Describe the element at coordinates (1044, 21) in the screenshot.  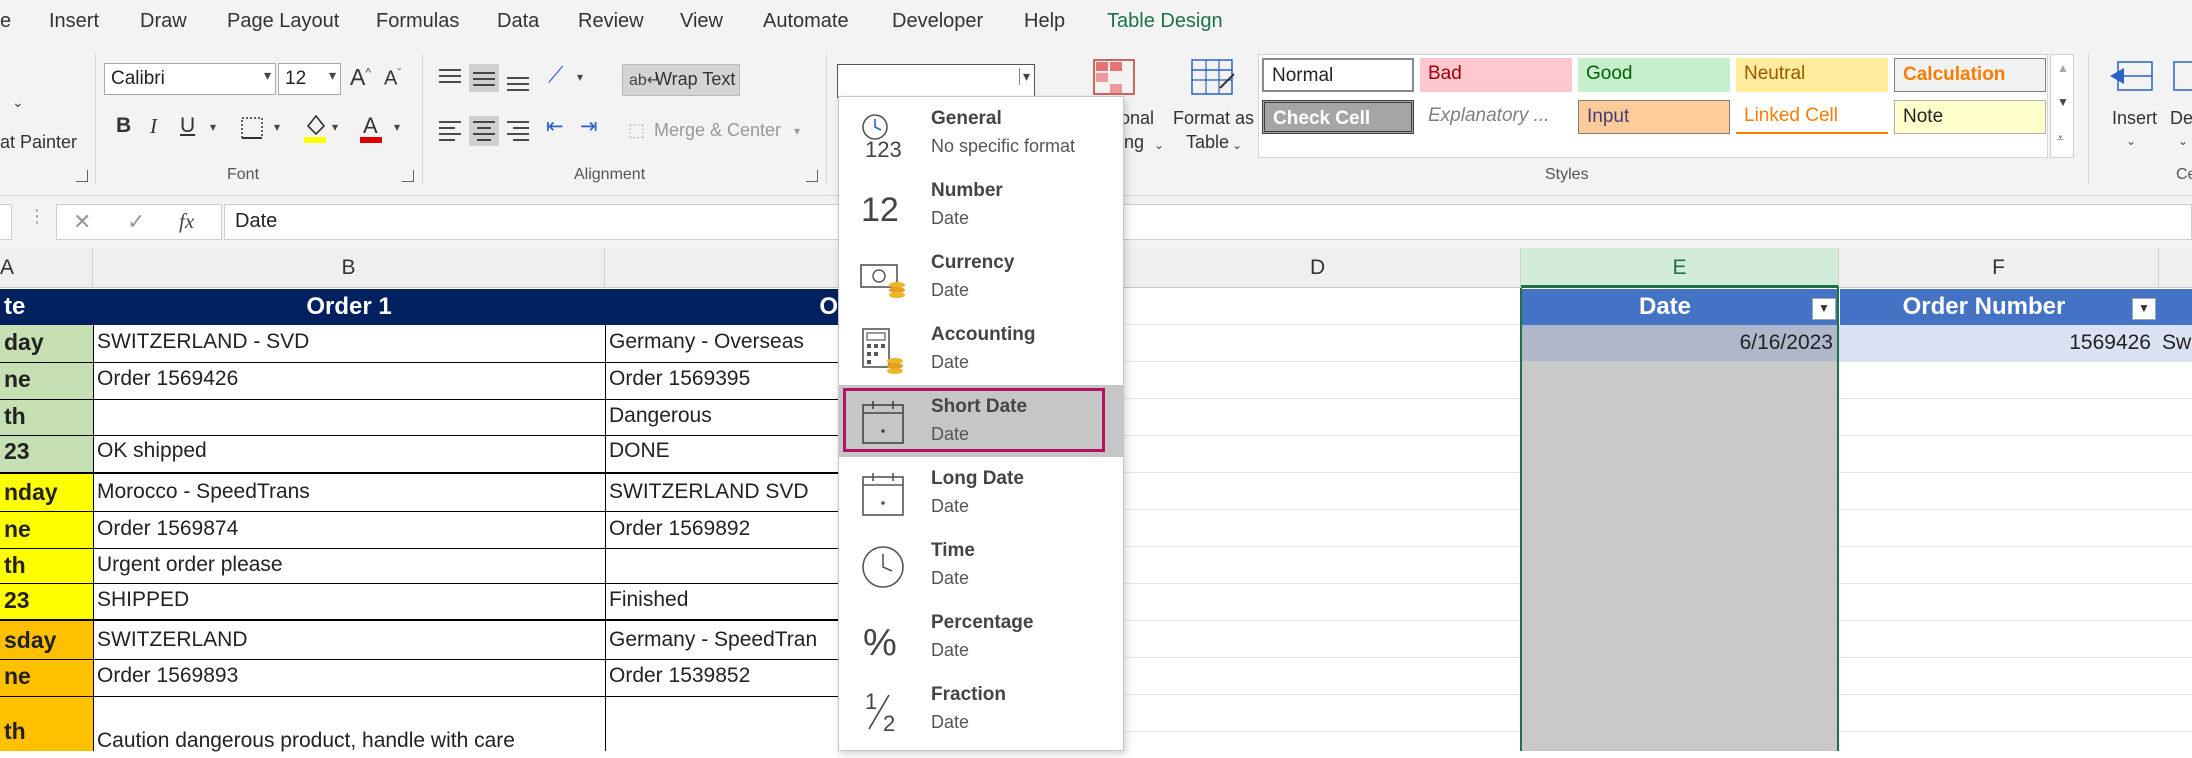
I see `tab-help: Help` at that location.